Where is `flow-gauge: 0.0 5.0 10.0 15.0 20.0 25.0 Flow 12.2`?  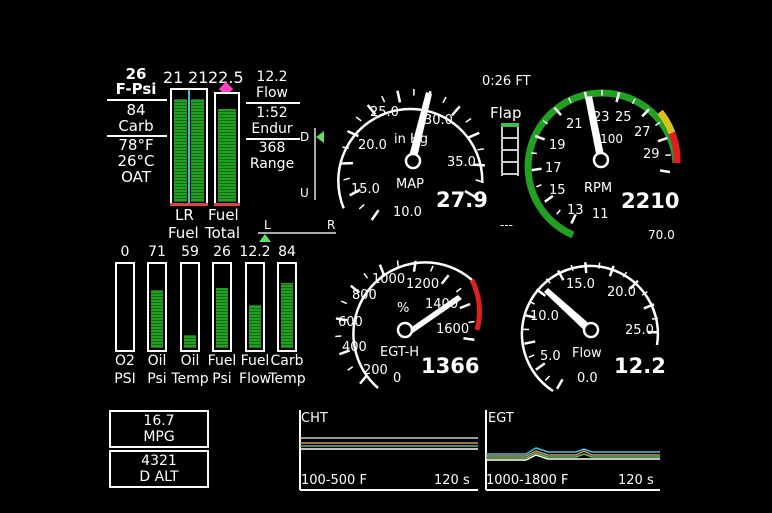 flow-gauge: 0.0 5.0 10.0 15.0 20.0 25.0 Flow 12.2 is located at coordinates (593, 327).